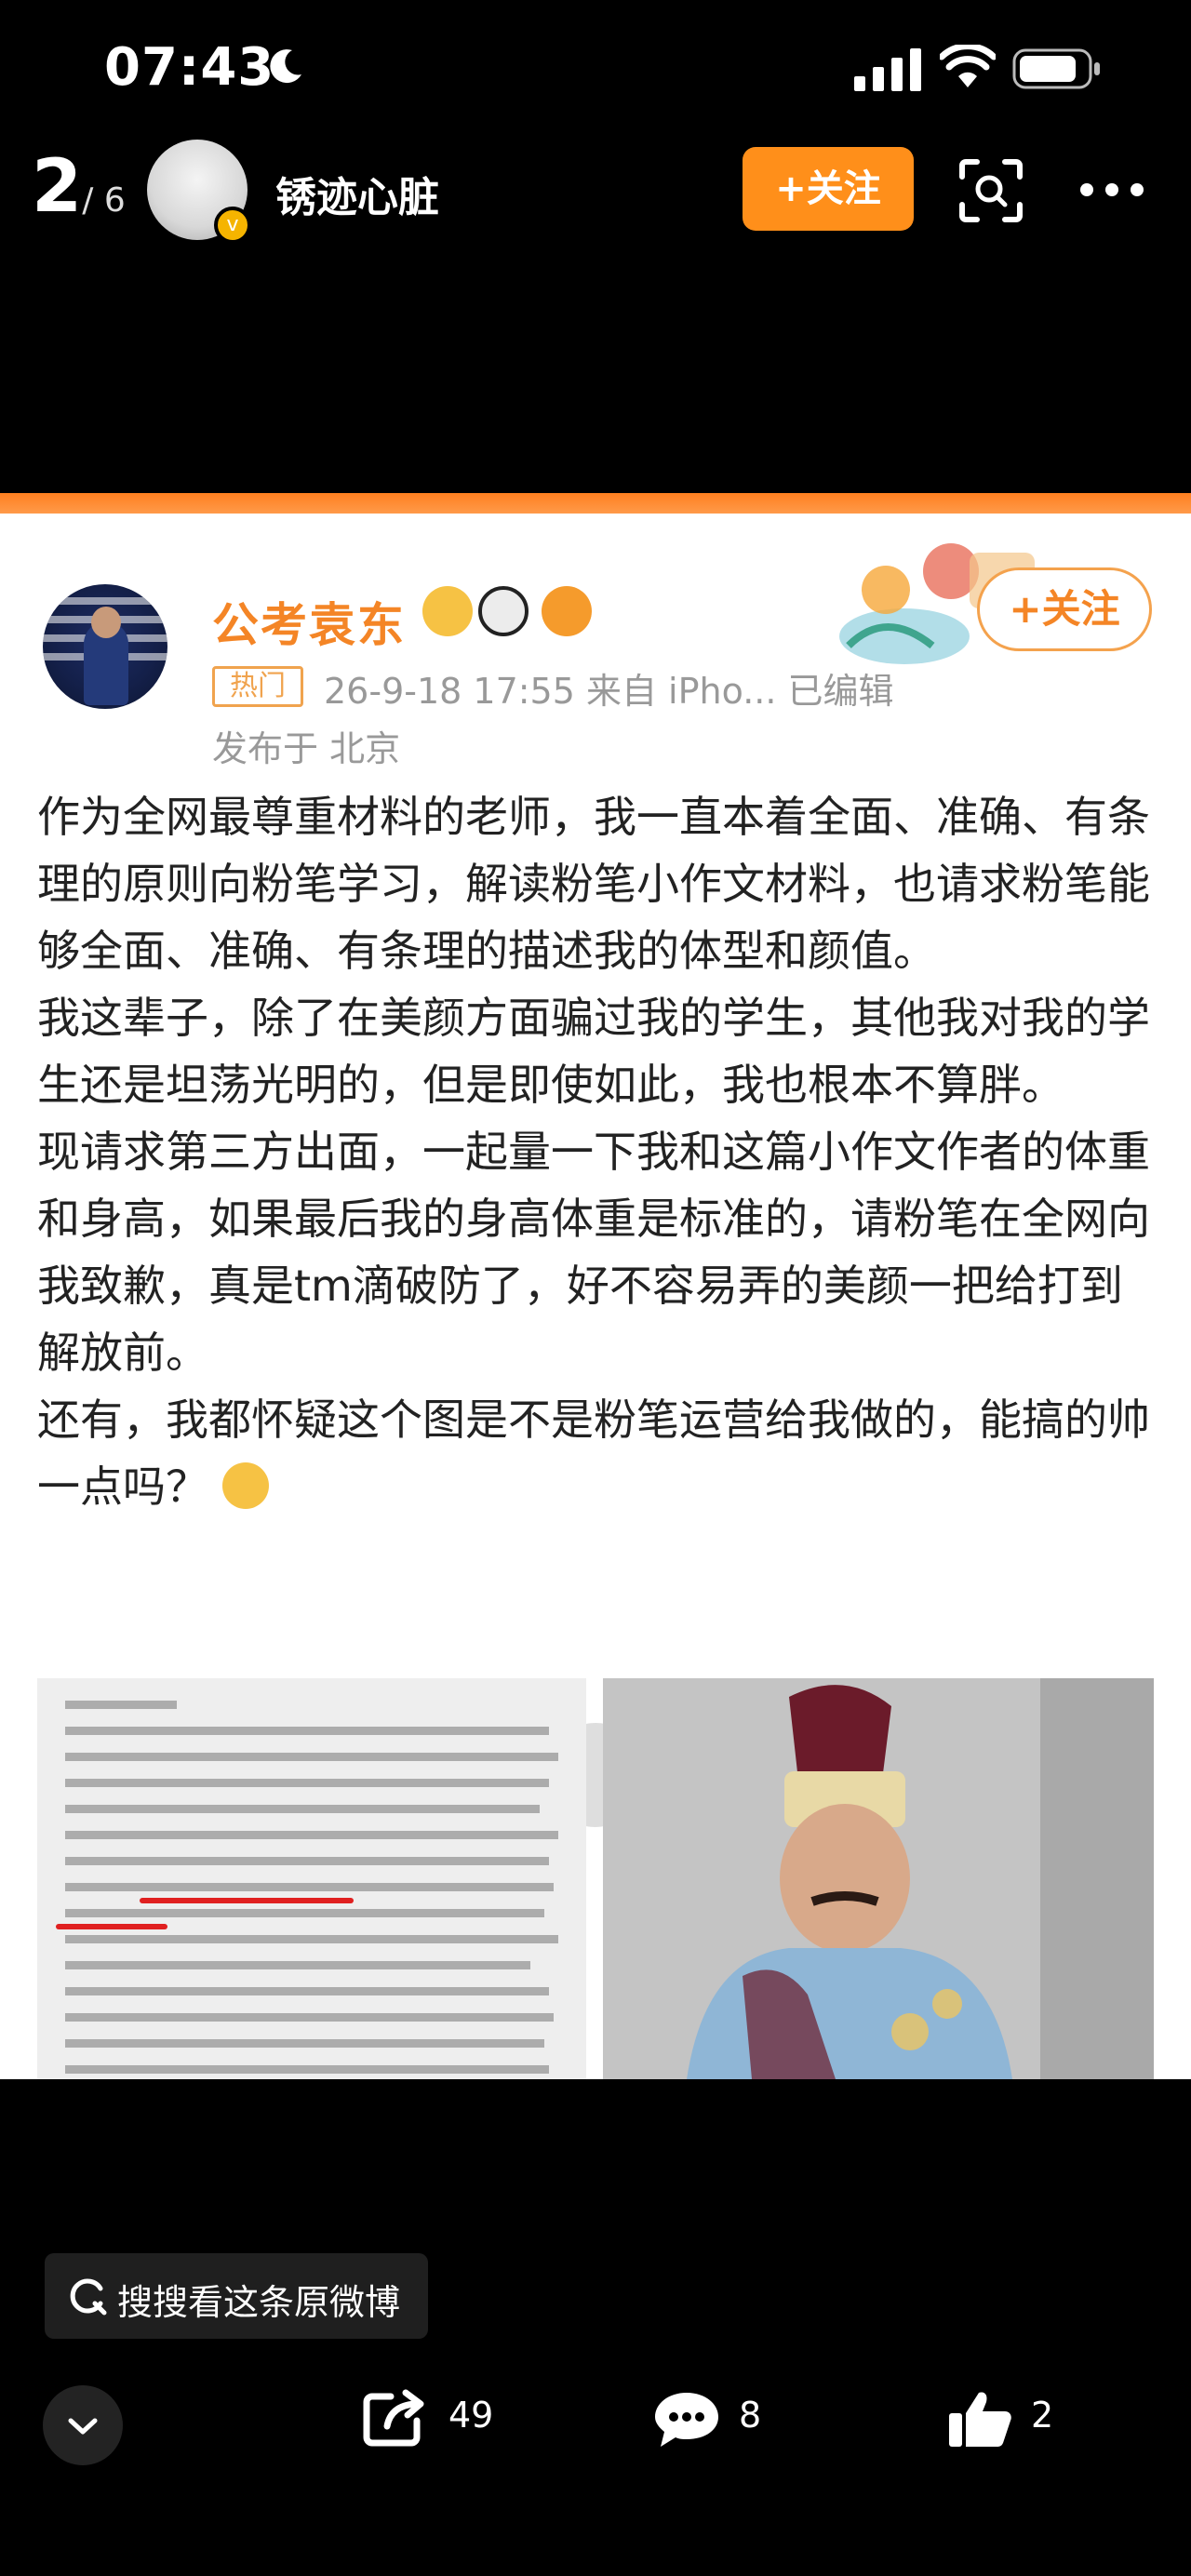  What do you see at coordinates (285, 66) in the screenshot?
I see `moon-icon` at bounding box center [285, 66].